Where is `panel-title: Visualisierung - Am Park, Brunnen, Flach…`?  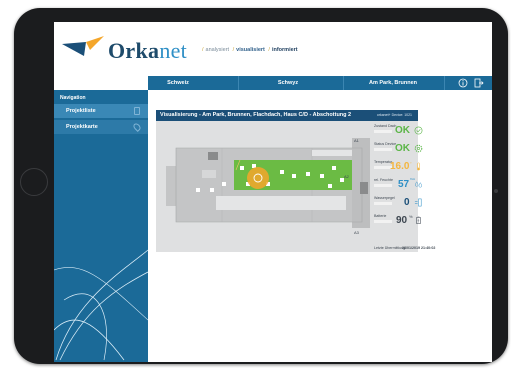 panel-title: Visualisierung - Am Park, Brunnen, Flach… is located at coordinates (256, 115).